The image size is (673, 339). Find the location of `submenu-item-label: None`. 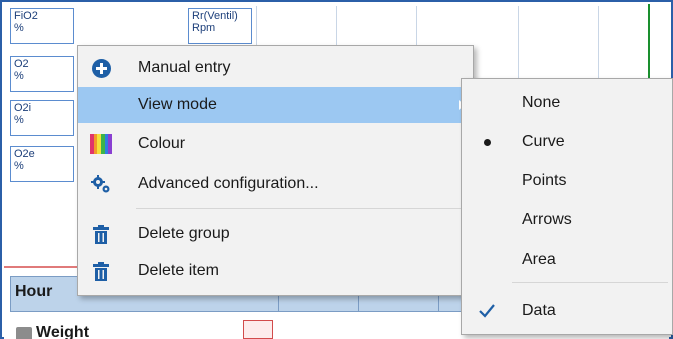

submenu-item-label: None is located at coordinates (541, 102).